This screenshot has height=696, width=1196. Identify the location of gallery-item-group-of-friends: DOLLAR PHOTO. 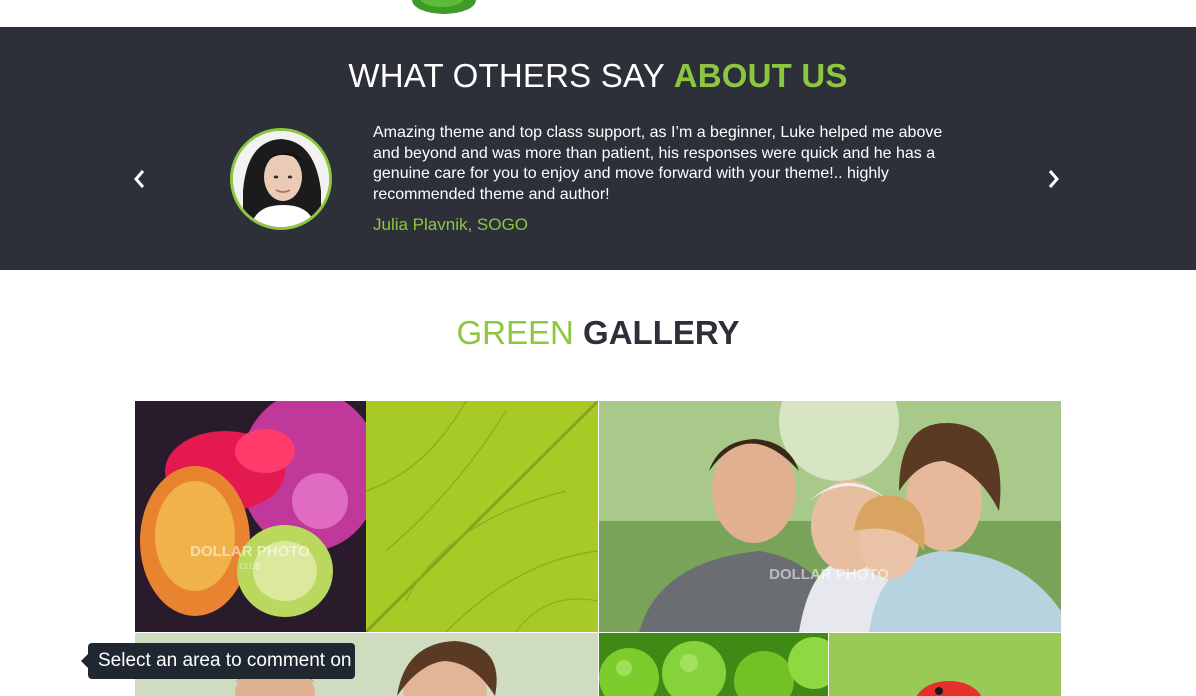
(830, 516).